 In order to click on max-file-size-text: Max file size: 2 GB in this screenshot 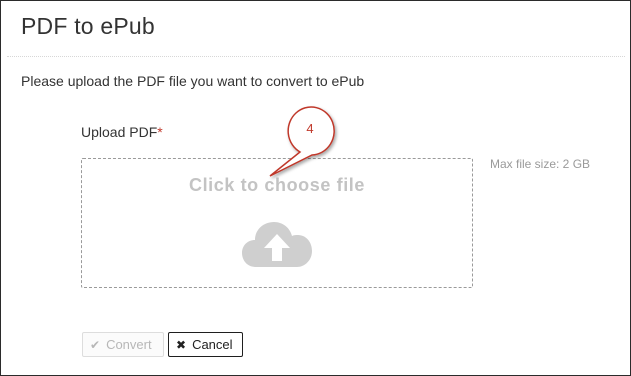, I will do `click(540, 164)`.